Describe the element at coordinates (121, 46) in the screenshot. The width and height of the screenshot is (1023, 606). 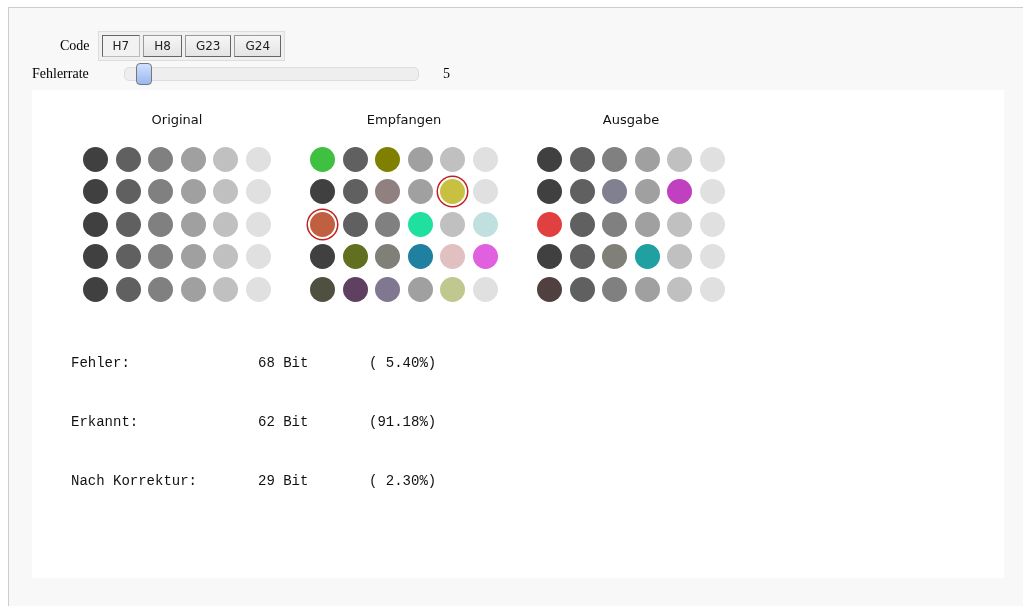
I see `code-button: H7` at that location.